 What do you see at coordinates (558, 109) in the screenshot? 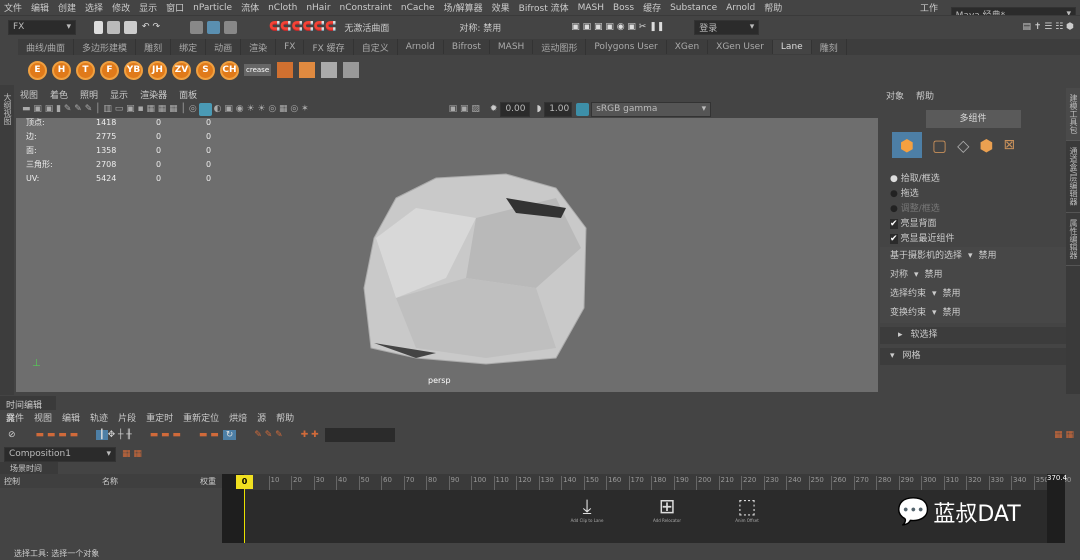
I see `gamma-field: 1.00` at bounding box center [558, 109].